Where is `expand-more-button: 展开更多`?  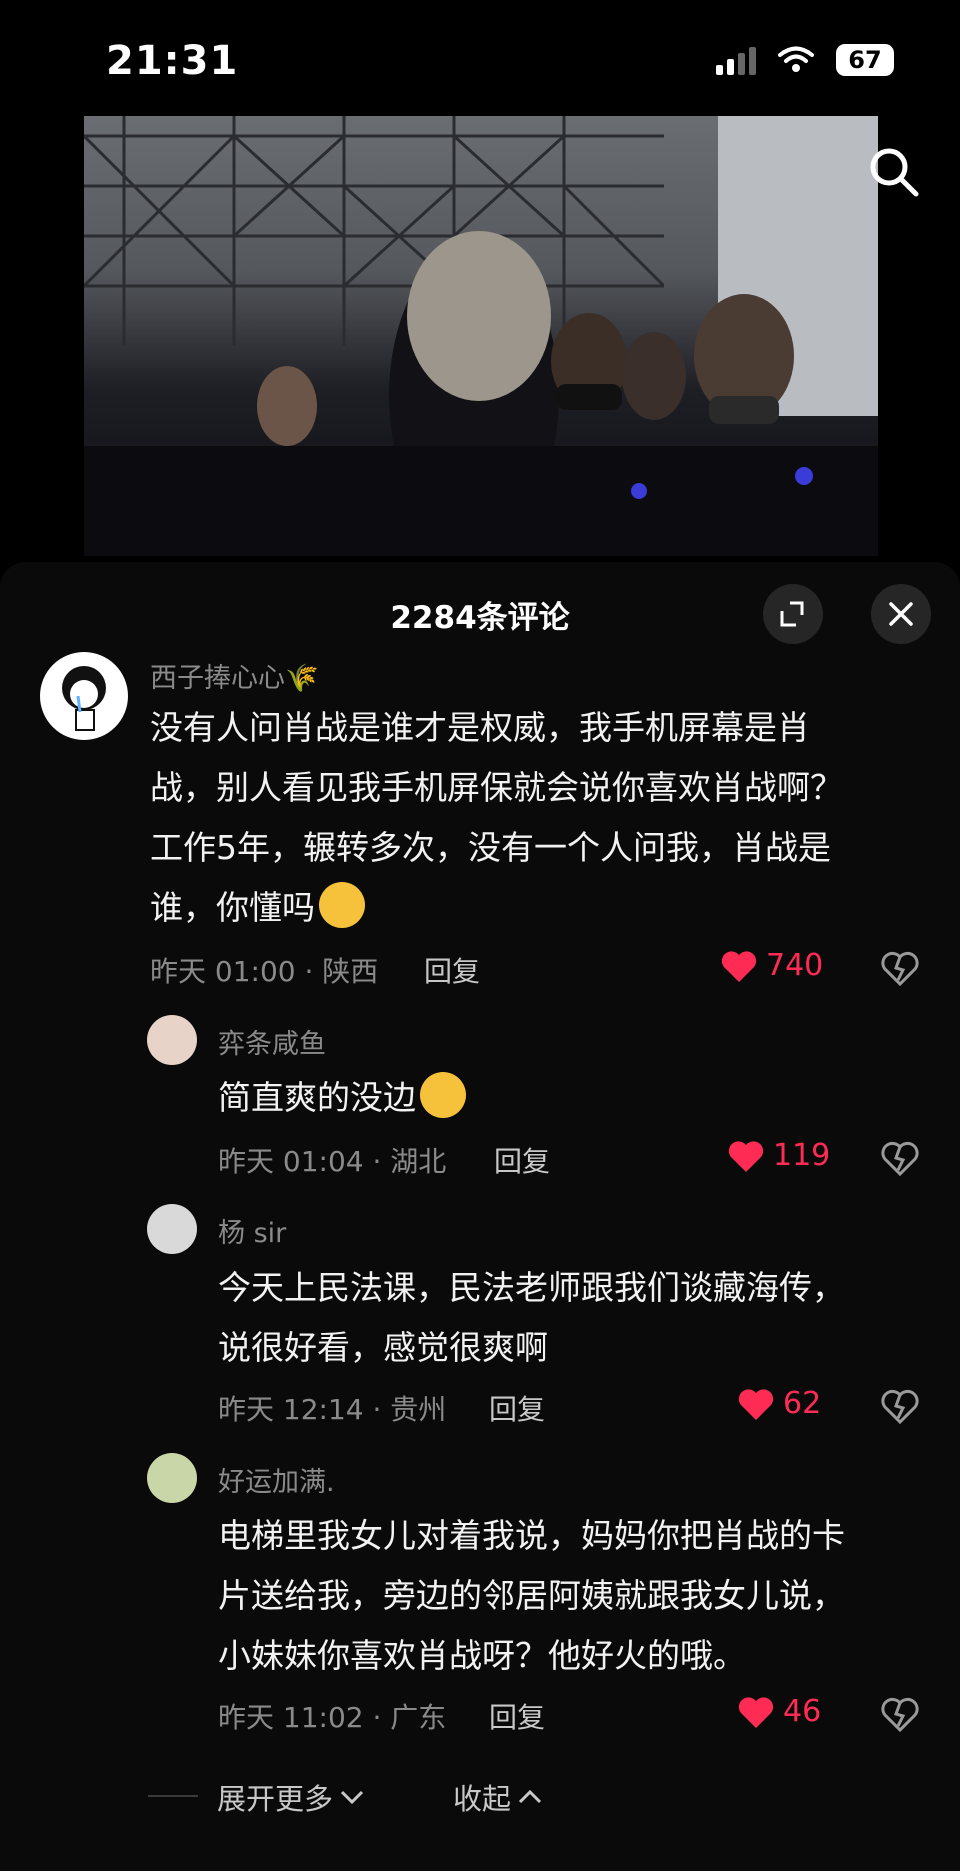
expand-more-button: 展开更多 is located at coordinates (291, 1797).